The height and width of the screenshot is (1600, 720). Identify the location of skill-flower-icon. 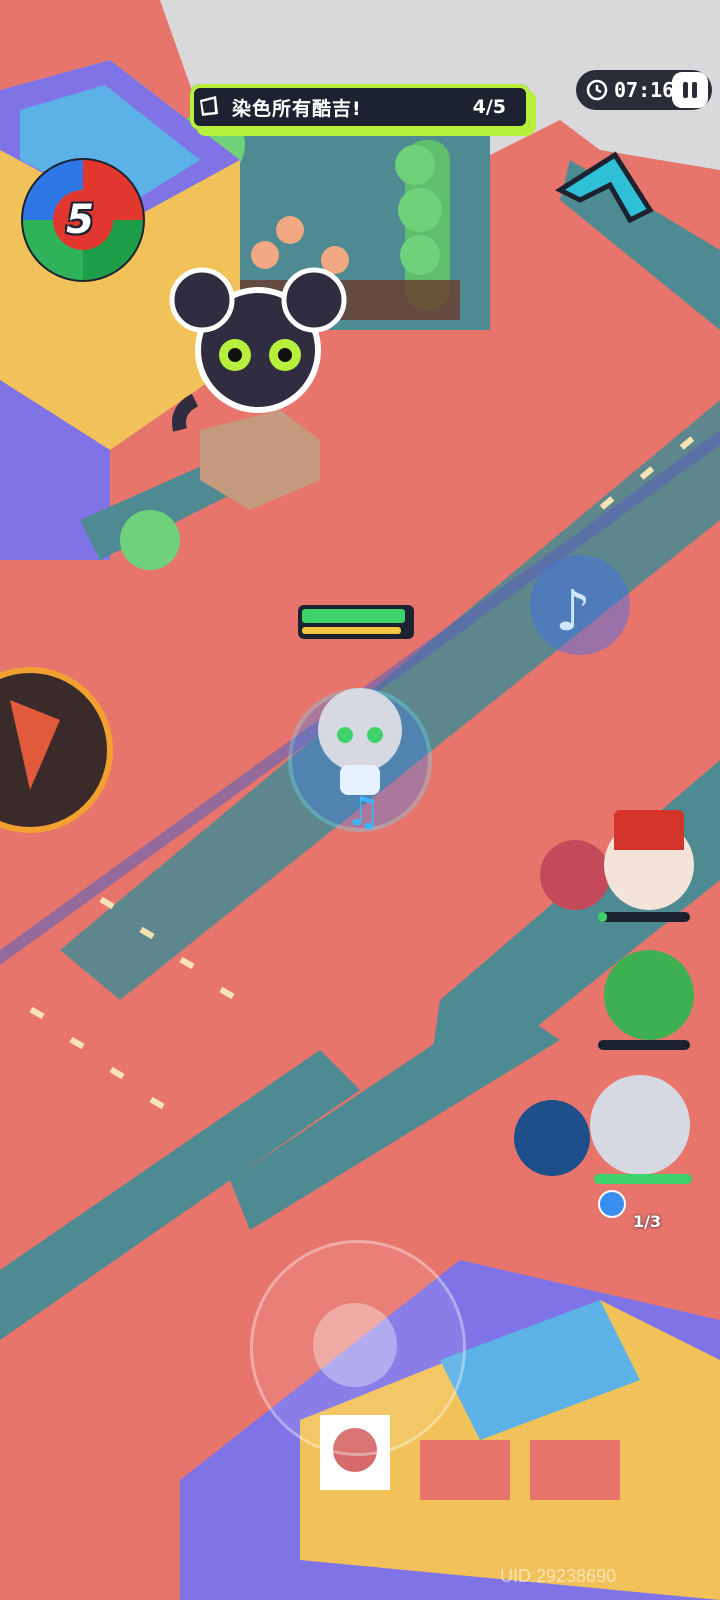
(552, 1138).